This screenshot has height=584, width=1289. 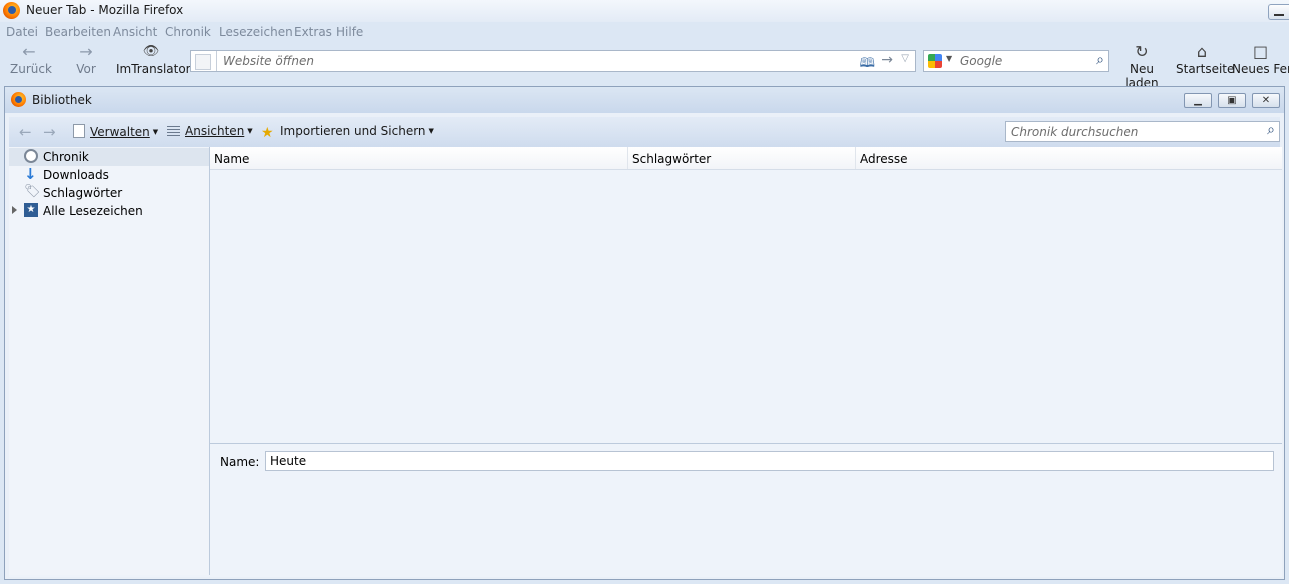 I want to click on views-list-icon, so click(x=173, y=131).